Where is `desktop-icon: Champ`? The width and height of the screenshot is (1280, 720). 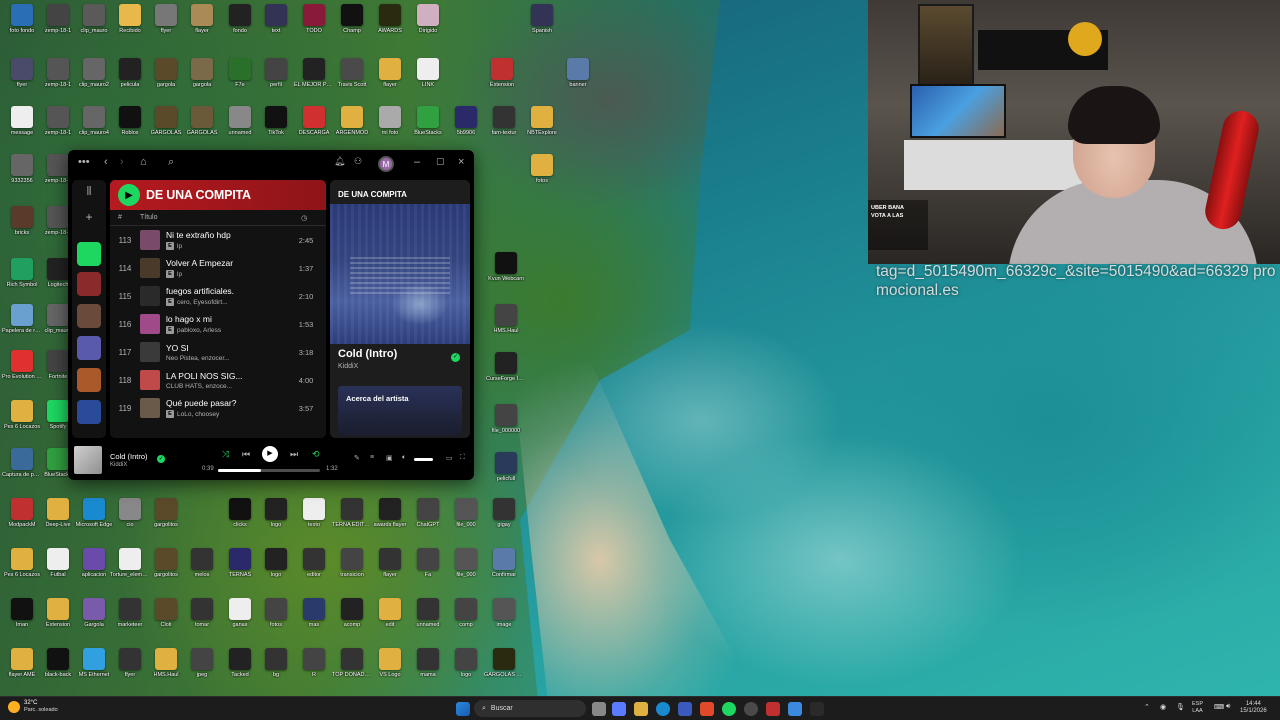
desktop-icon: Champ is located at coordinates (352, 24).